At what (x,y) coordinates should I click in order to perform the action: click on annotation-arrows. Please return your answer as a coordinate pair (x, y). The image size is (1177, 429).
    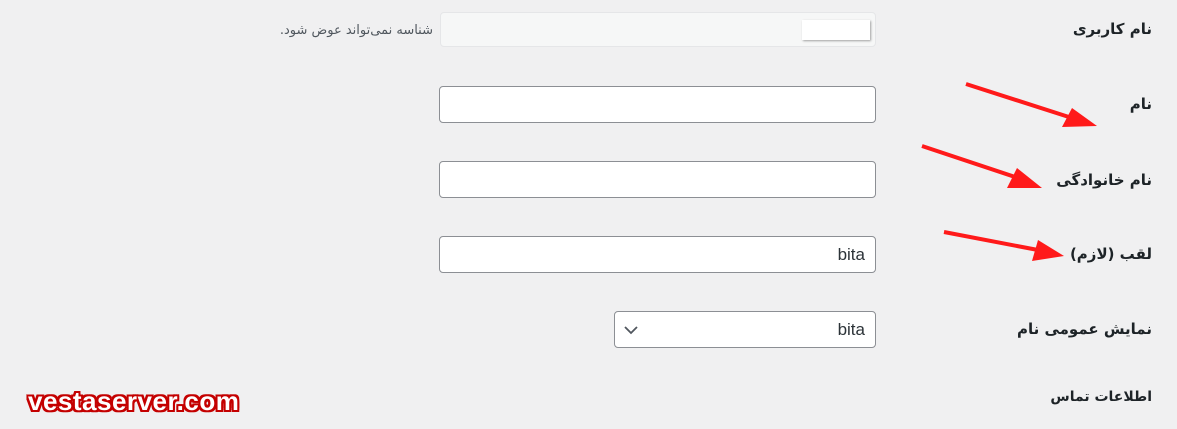
    Looking at the image, I should click on (1009, 171).